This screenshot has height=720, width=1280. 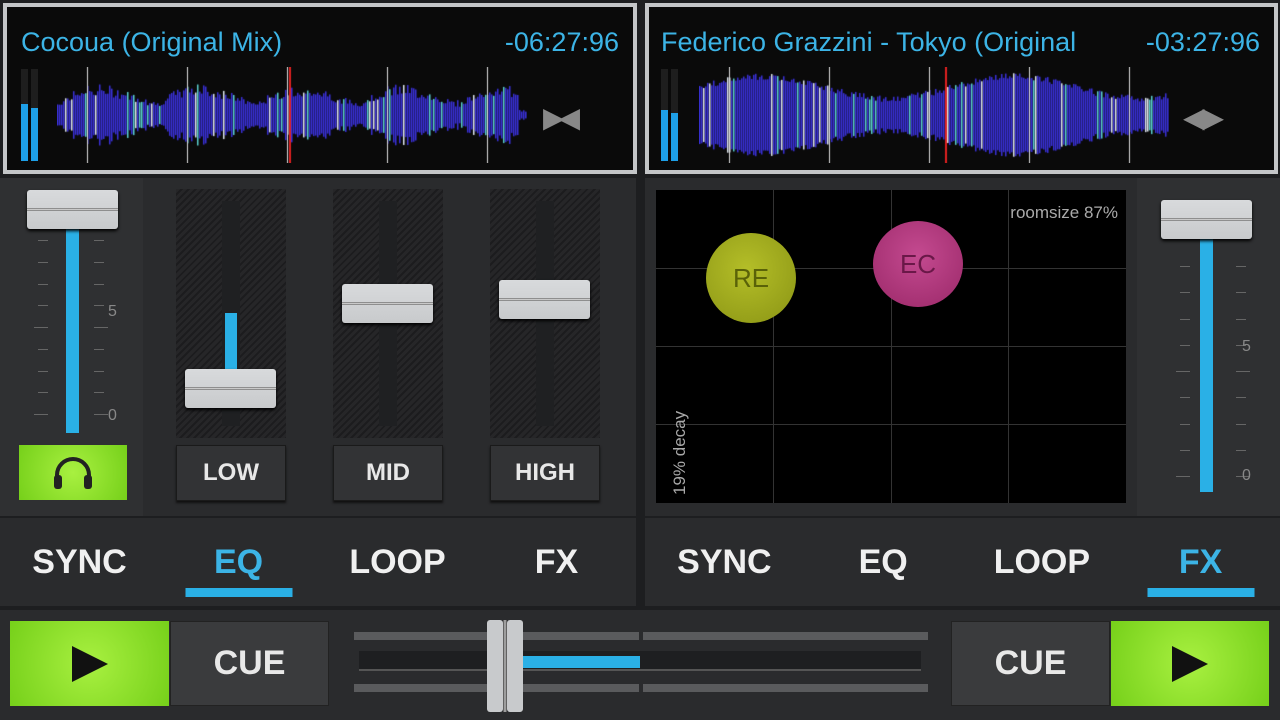 What do you see at coordinates (545, 473) in the screenshot?
I see `eq-high-button: HIGH` at bounding box center [545, 473].